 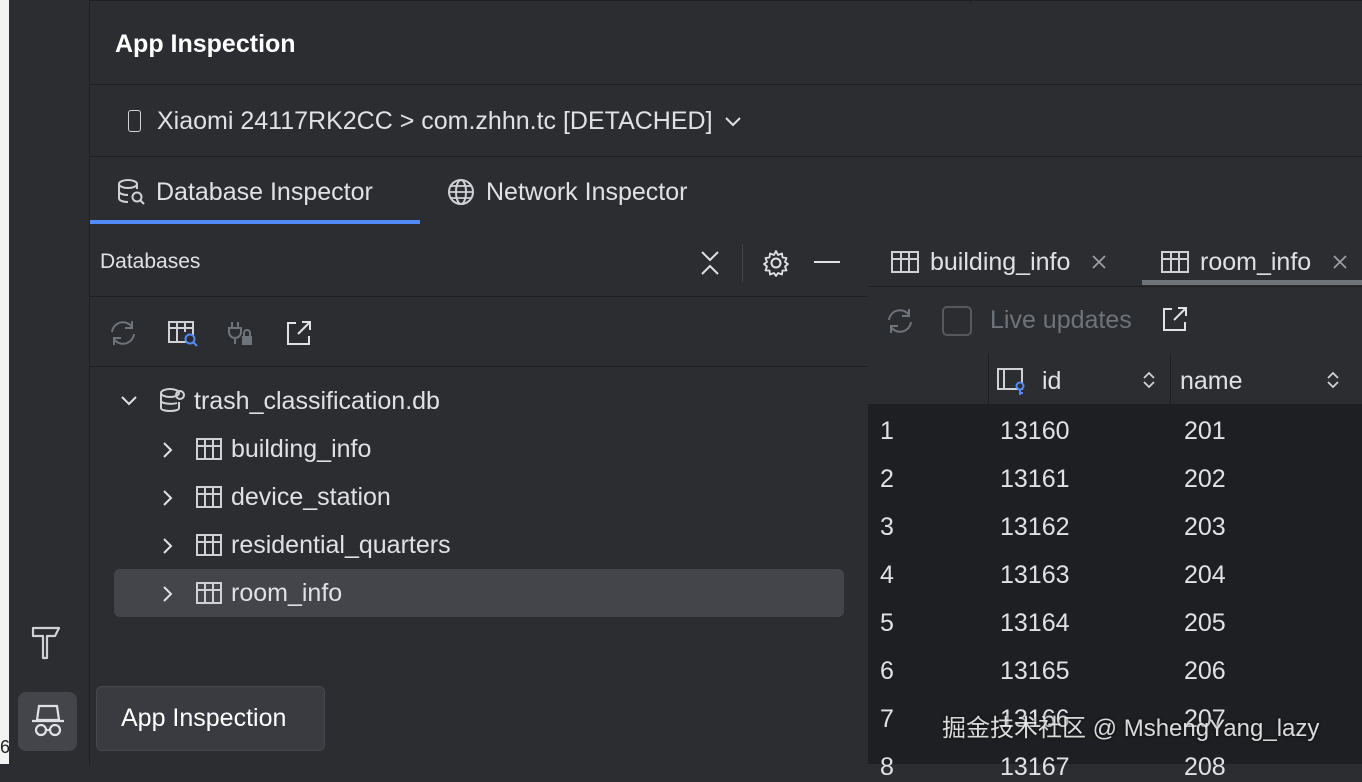 What do you see at coordinates (47, 721) in the screenshot?
I see `app-inspection-sidebar-button` at bounding box center [47, 721].